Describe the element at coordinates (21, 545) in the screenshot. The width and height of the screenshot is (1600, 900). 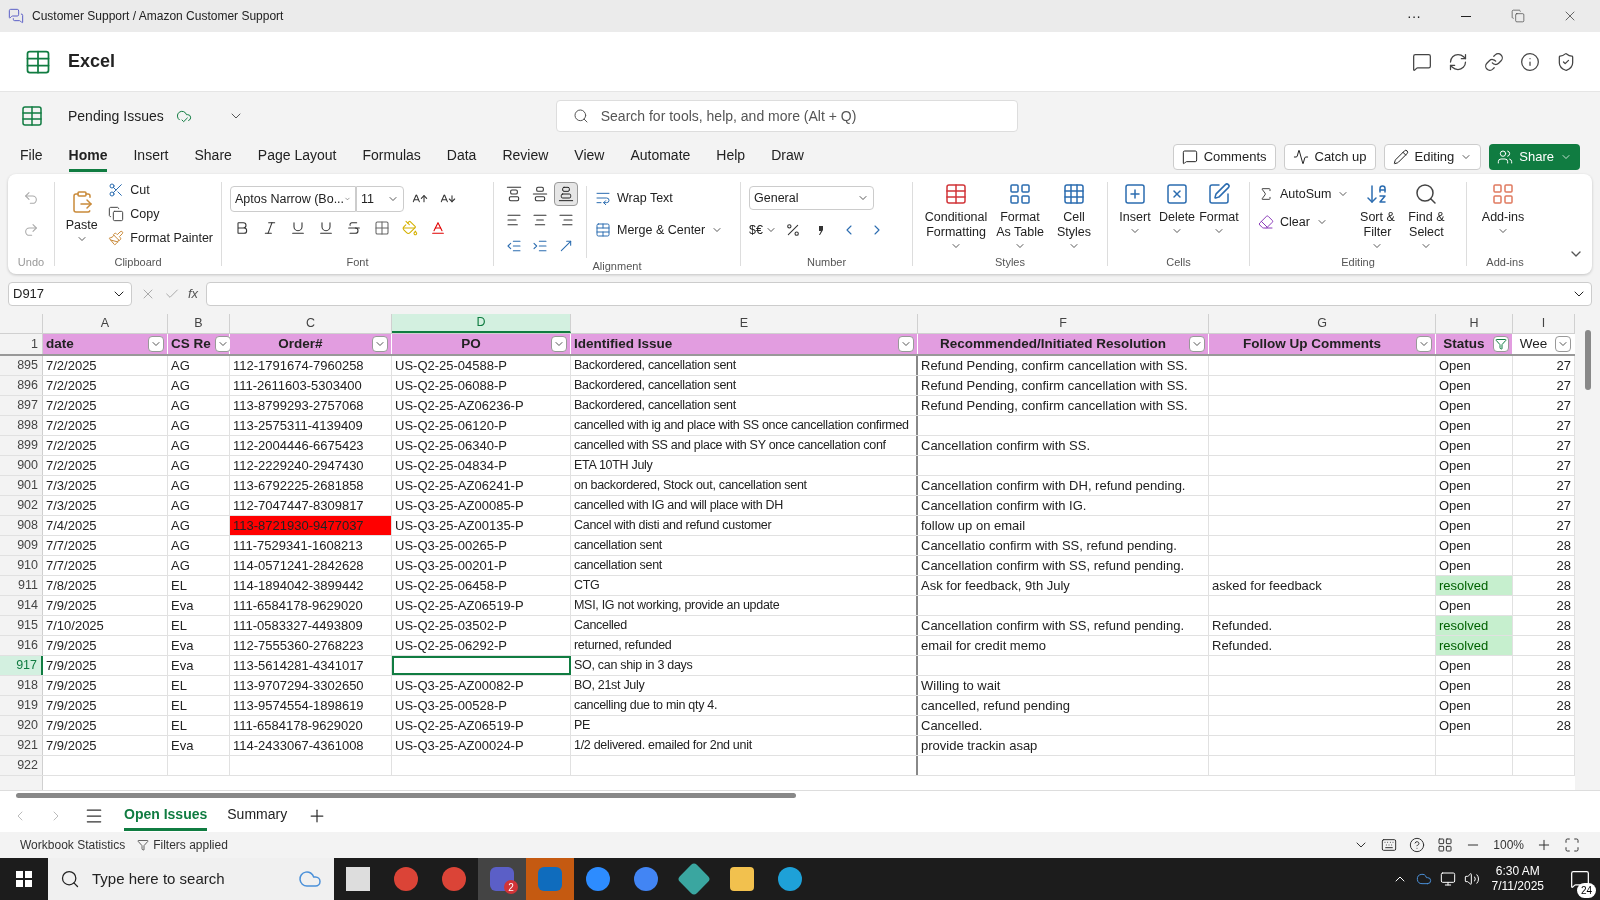
I see `row-header: 909` at that location.